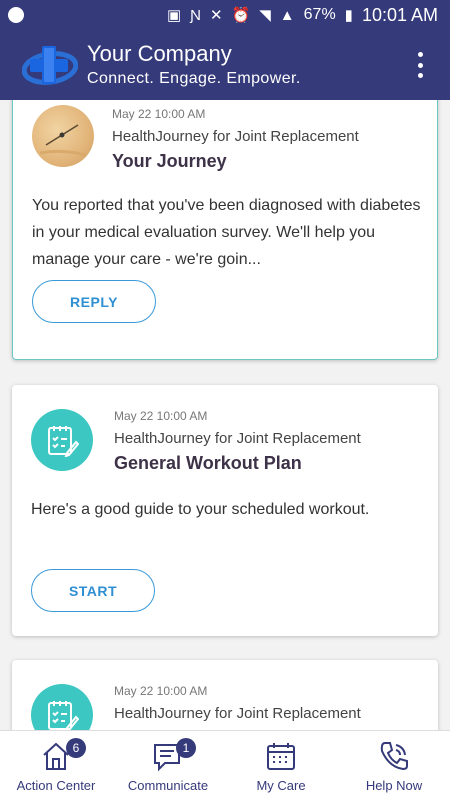 This screenshot has height=800, width=450. Describe the element at coordinates (186, 748) in the screenshot. I see `communicate-badge: 1` at that location.